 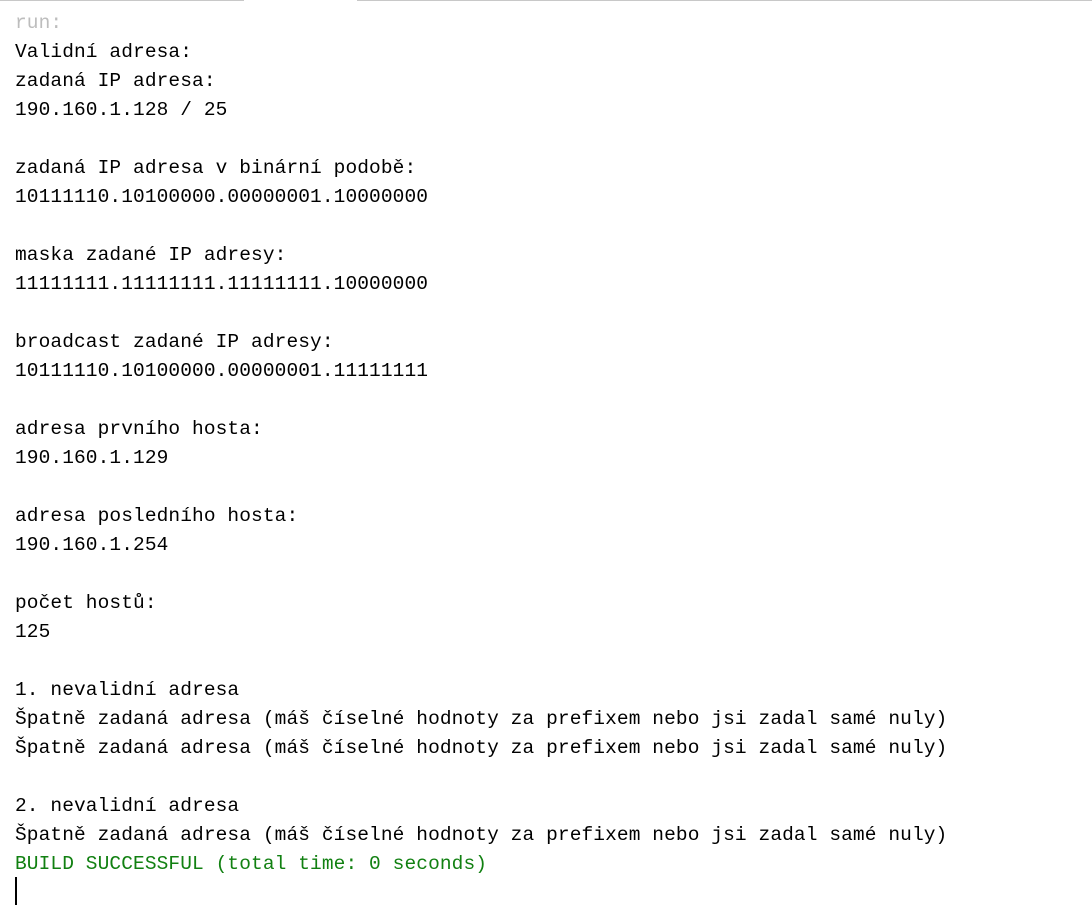 What do you see at coordinates (174, 342) in the screenshot?
I see `console-line: broadcast zadané IP adresy:` at bounding box center [174, 342].